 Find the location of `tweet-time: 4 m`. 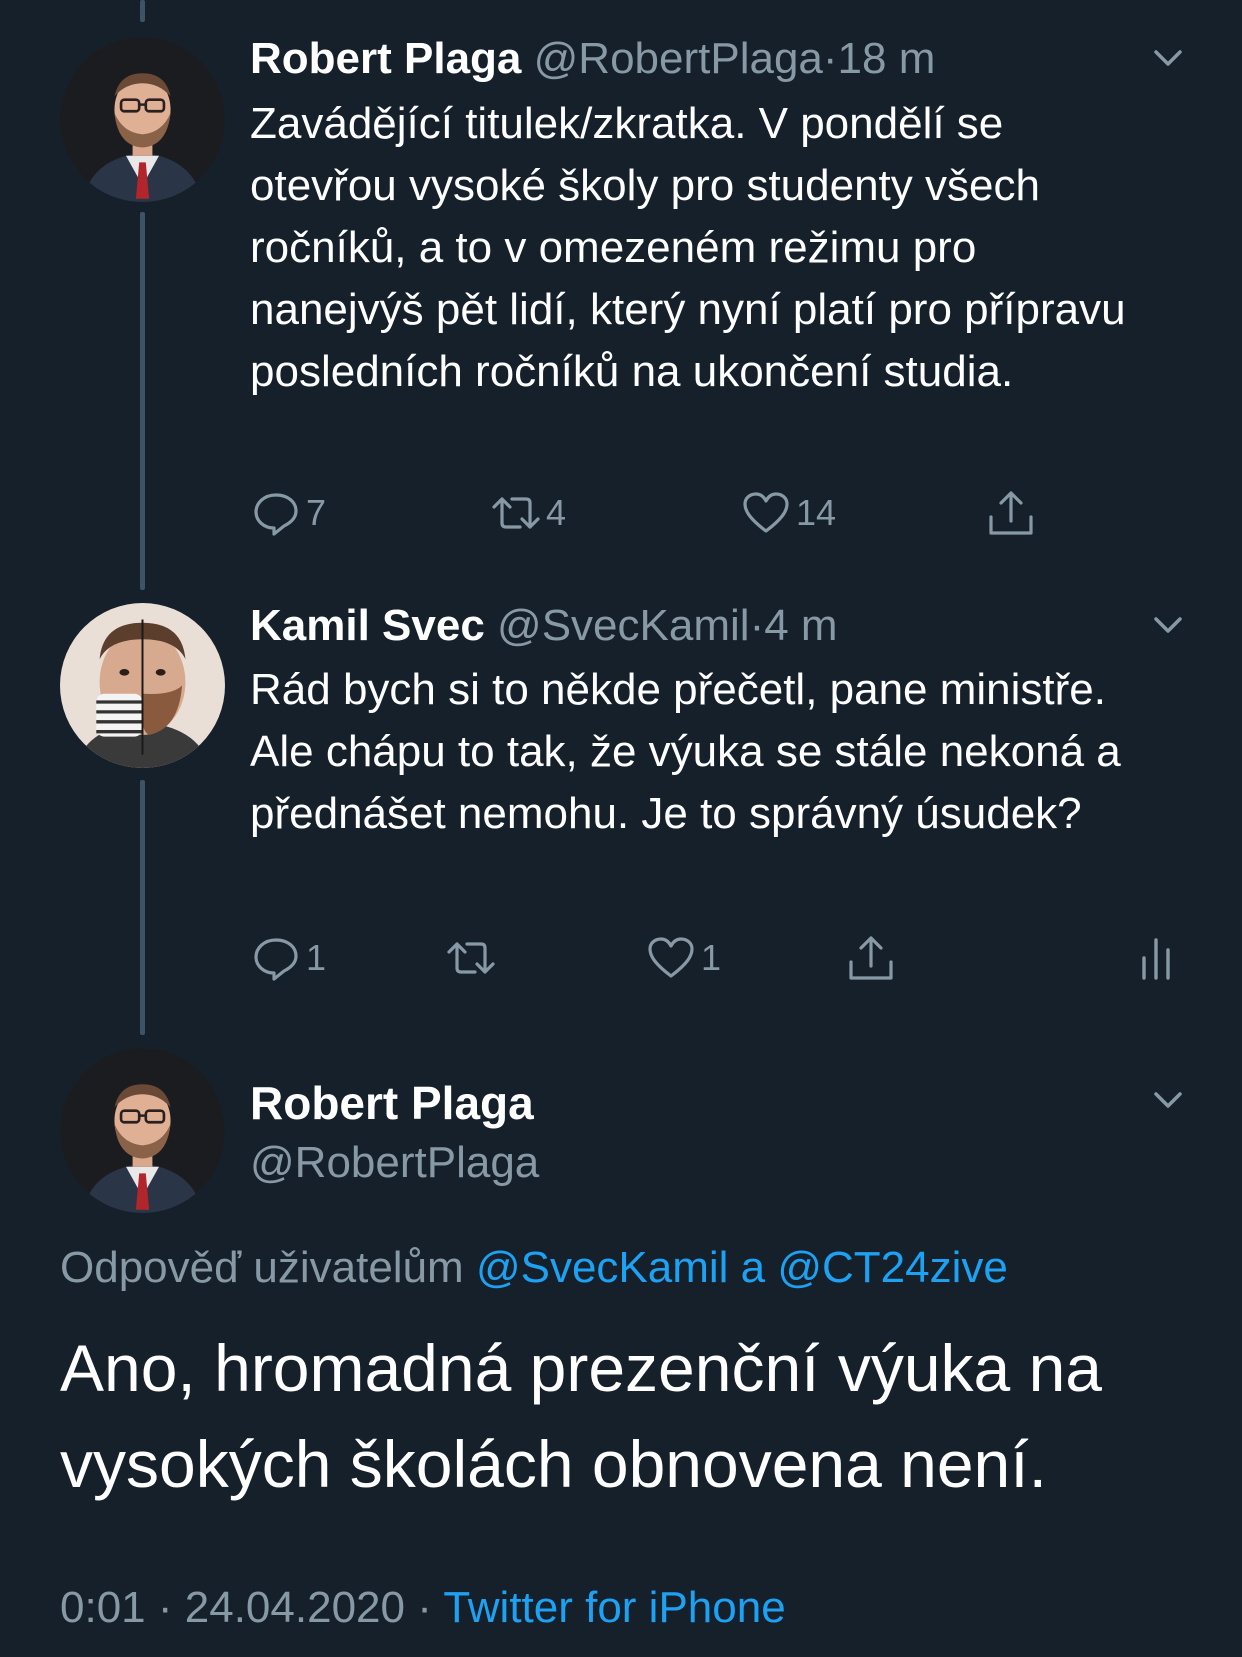

tweet-time: 4 m is located at coordinates (800, 625).